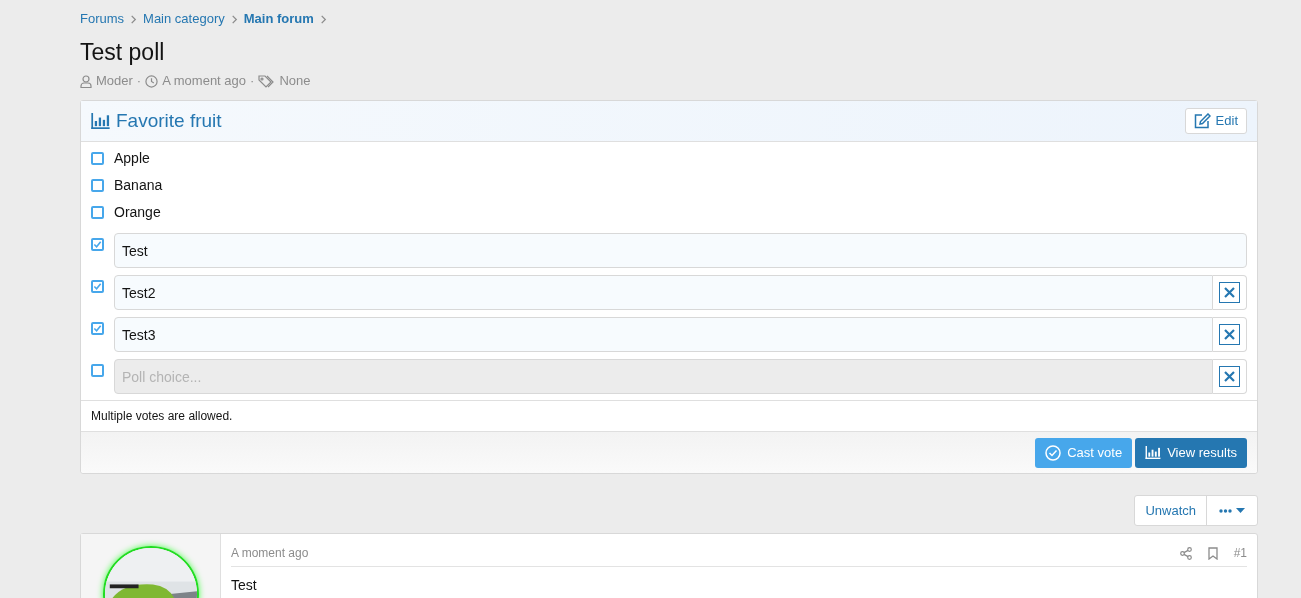  I want to click on breadcrumb-link: Main forum, so click(278, 19).